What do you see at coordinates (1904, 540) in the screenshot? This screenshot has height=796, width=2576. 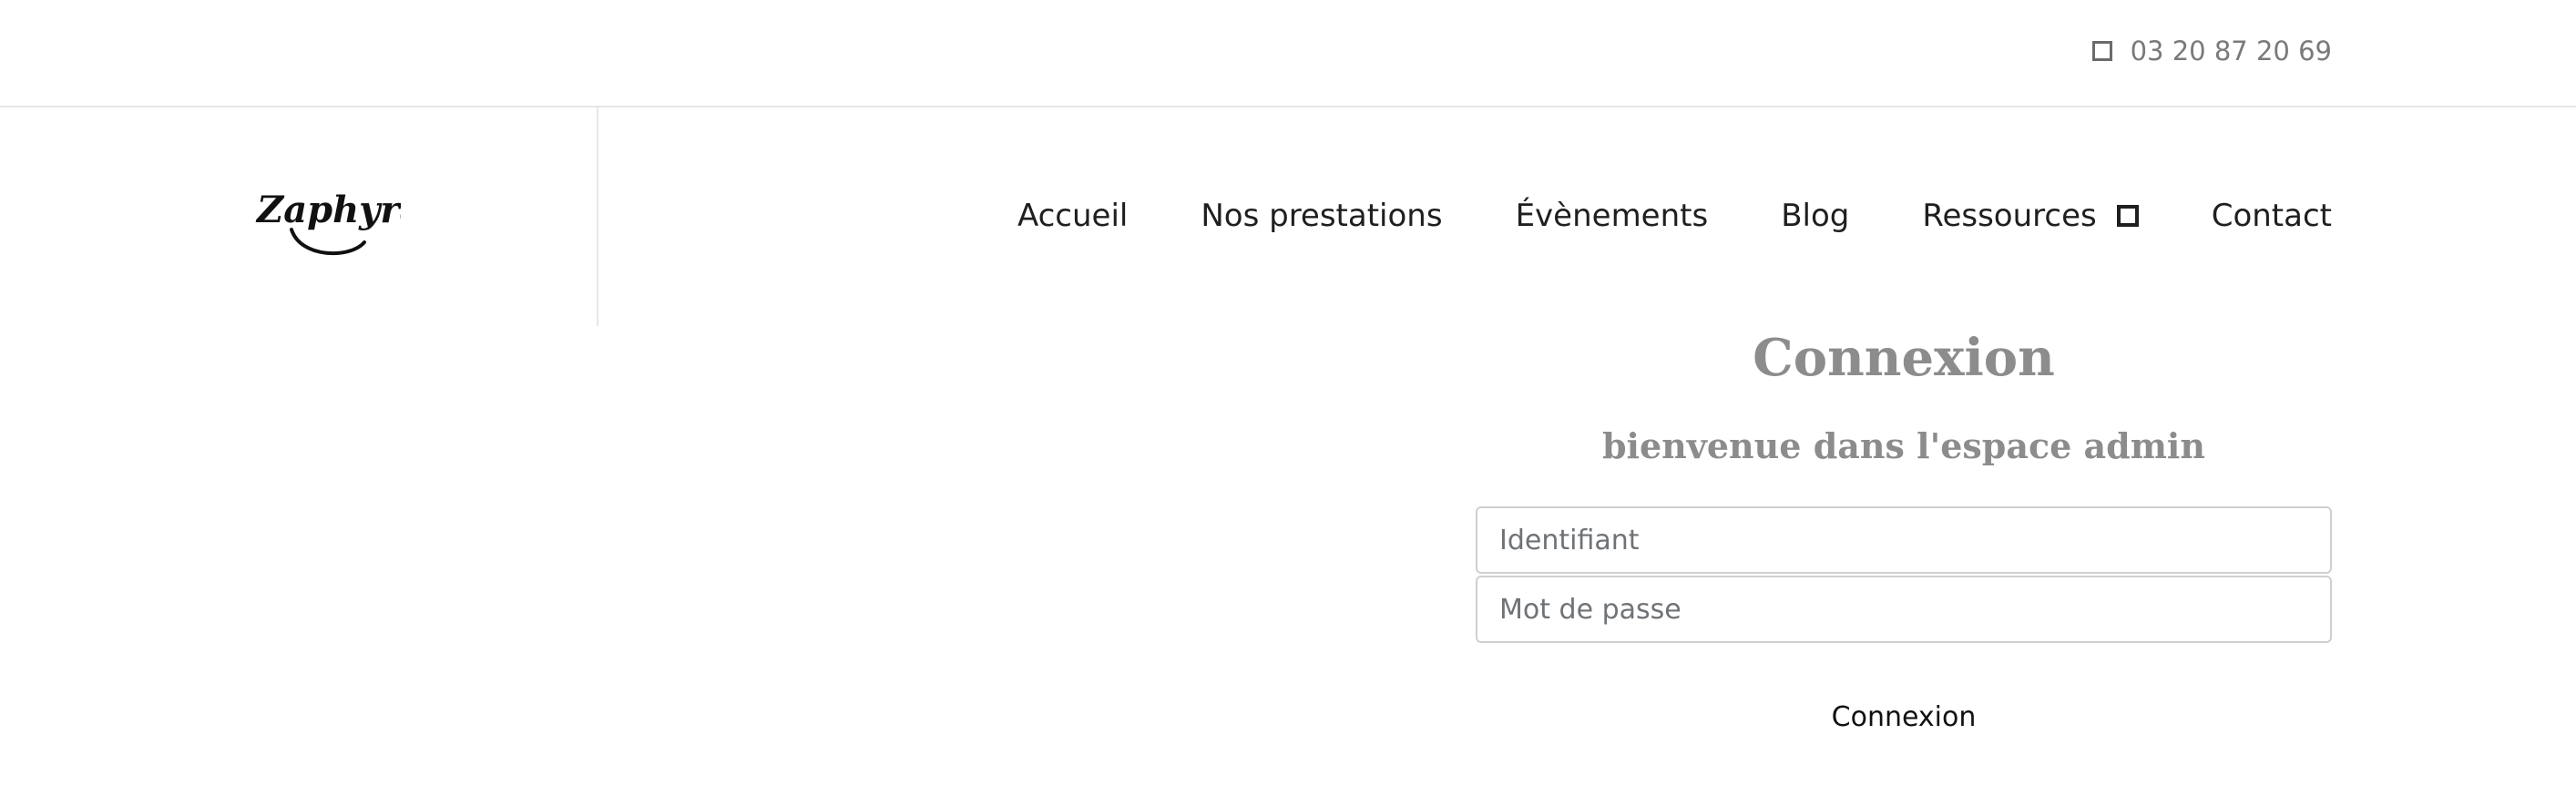 I see `username-input` at bounding box center [1904, 540].